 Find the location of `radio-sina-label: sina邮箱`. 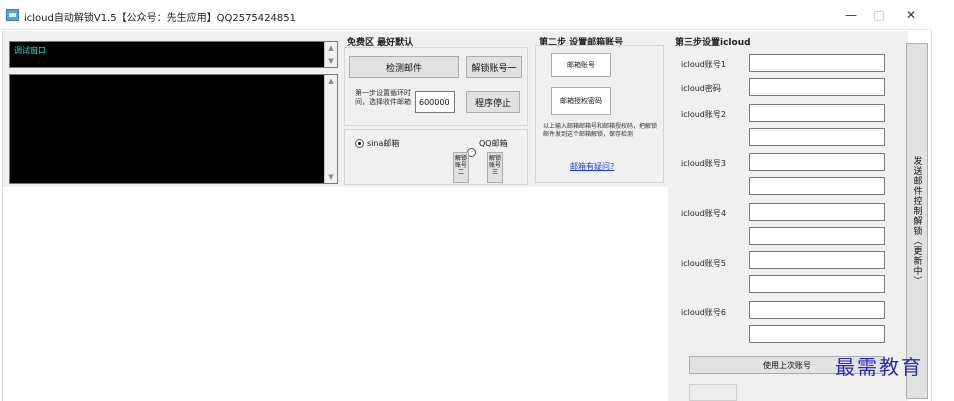

radio-sina-label: sina邮箱 is located at coordinates (383, 143).